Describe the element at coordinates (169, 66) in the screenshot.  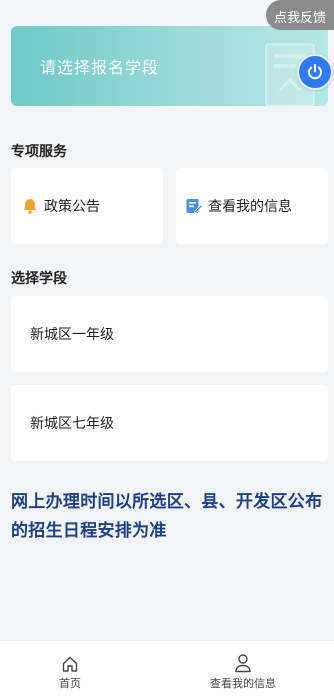
I see `select-stage-banner: 请选择报名学段` at that location.